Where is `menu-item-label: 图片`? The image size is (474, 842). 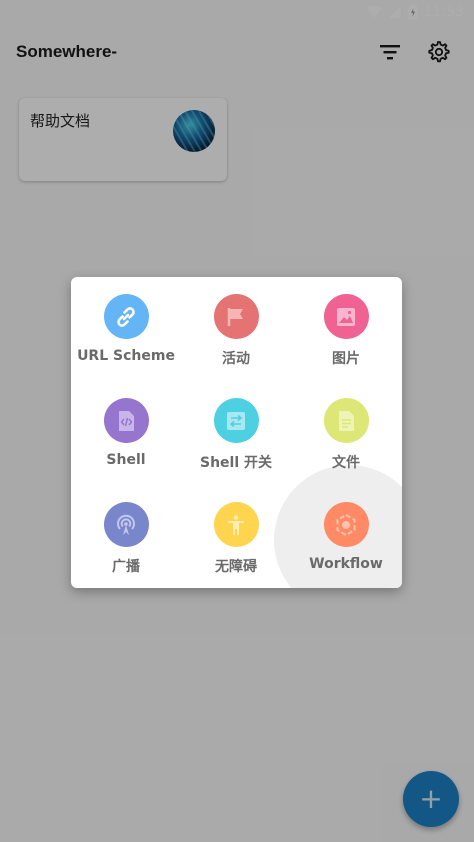 menu-item-label: 图片 is located at coordinates (346, 359).